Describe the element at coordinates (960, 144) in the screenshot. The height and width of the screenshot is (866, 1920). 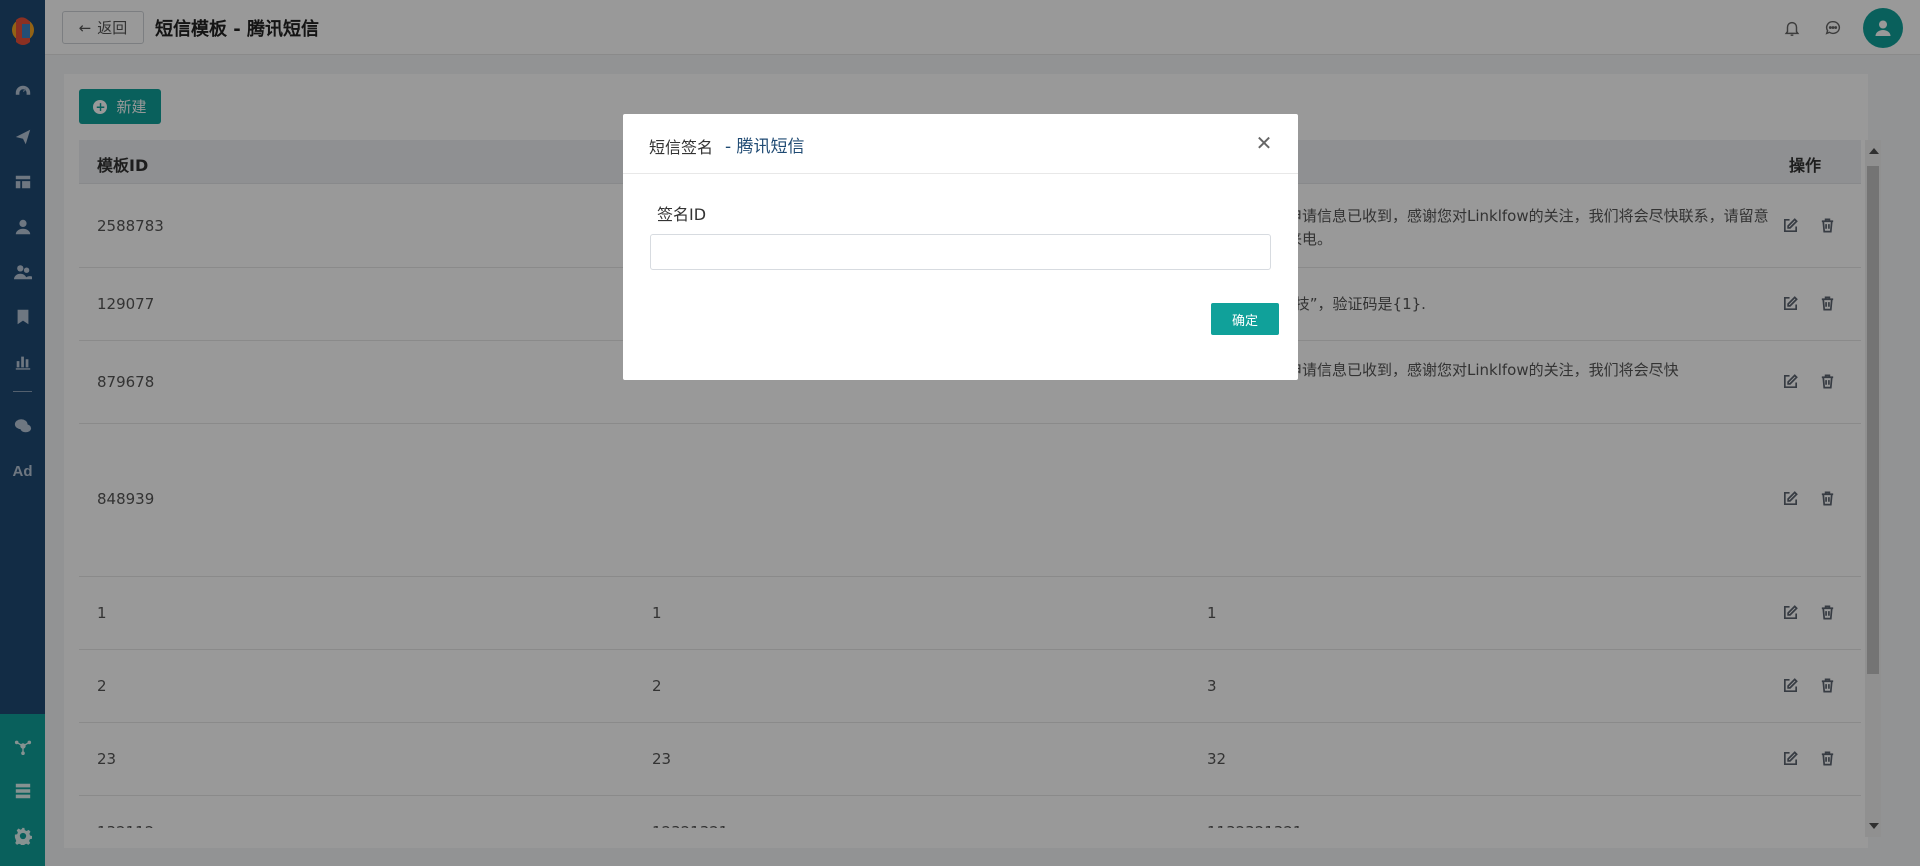
I see `dialog-header: 短信签名 - 腾讯短信 ✕` at that location.